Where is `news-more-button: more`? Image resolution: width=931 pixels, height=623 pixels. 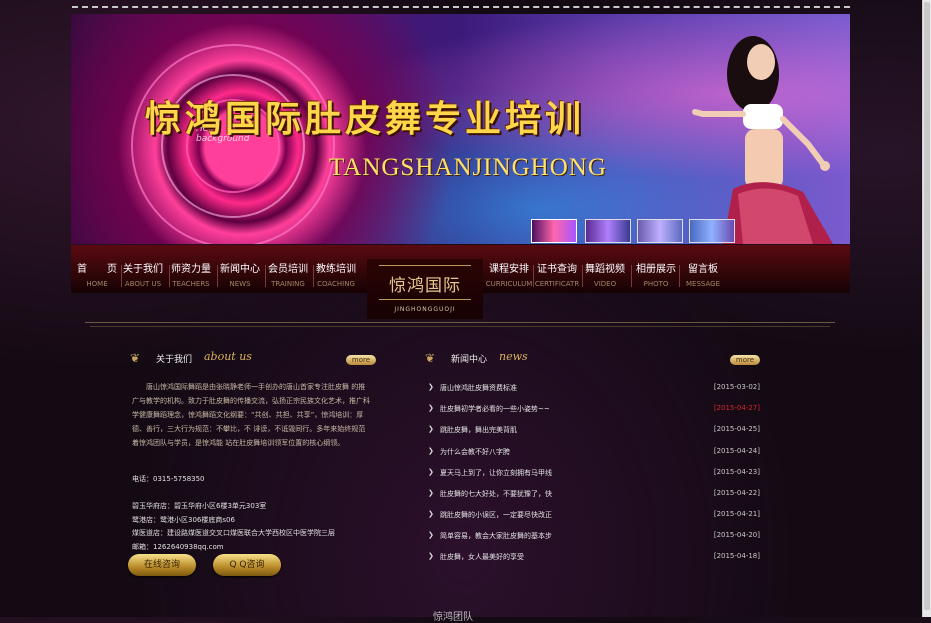
news-more-button: more is located at coordinates (745, 360).